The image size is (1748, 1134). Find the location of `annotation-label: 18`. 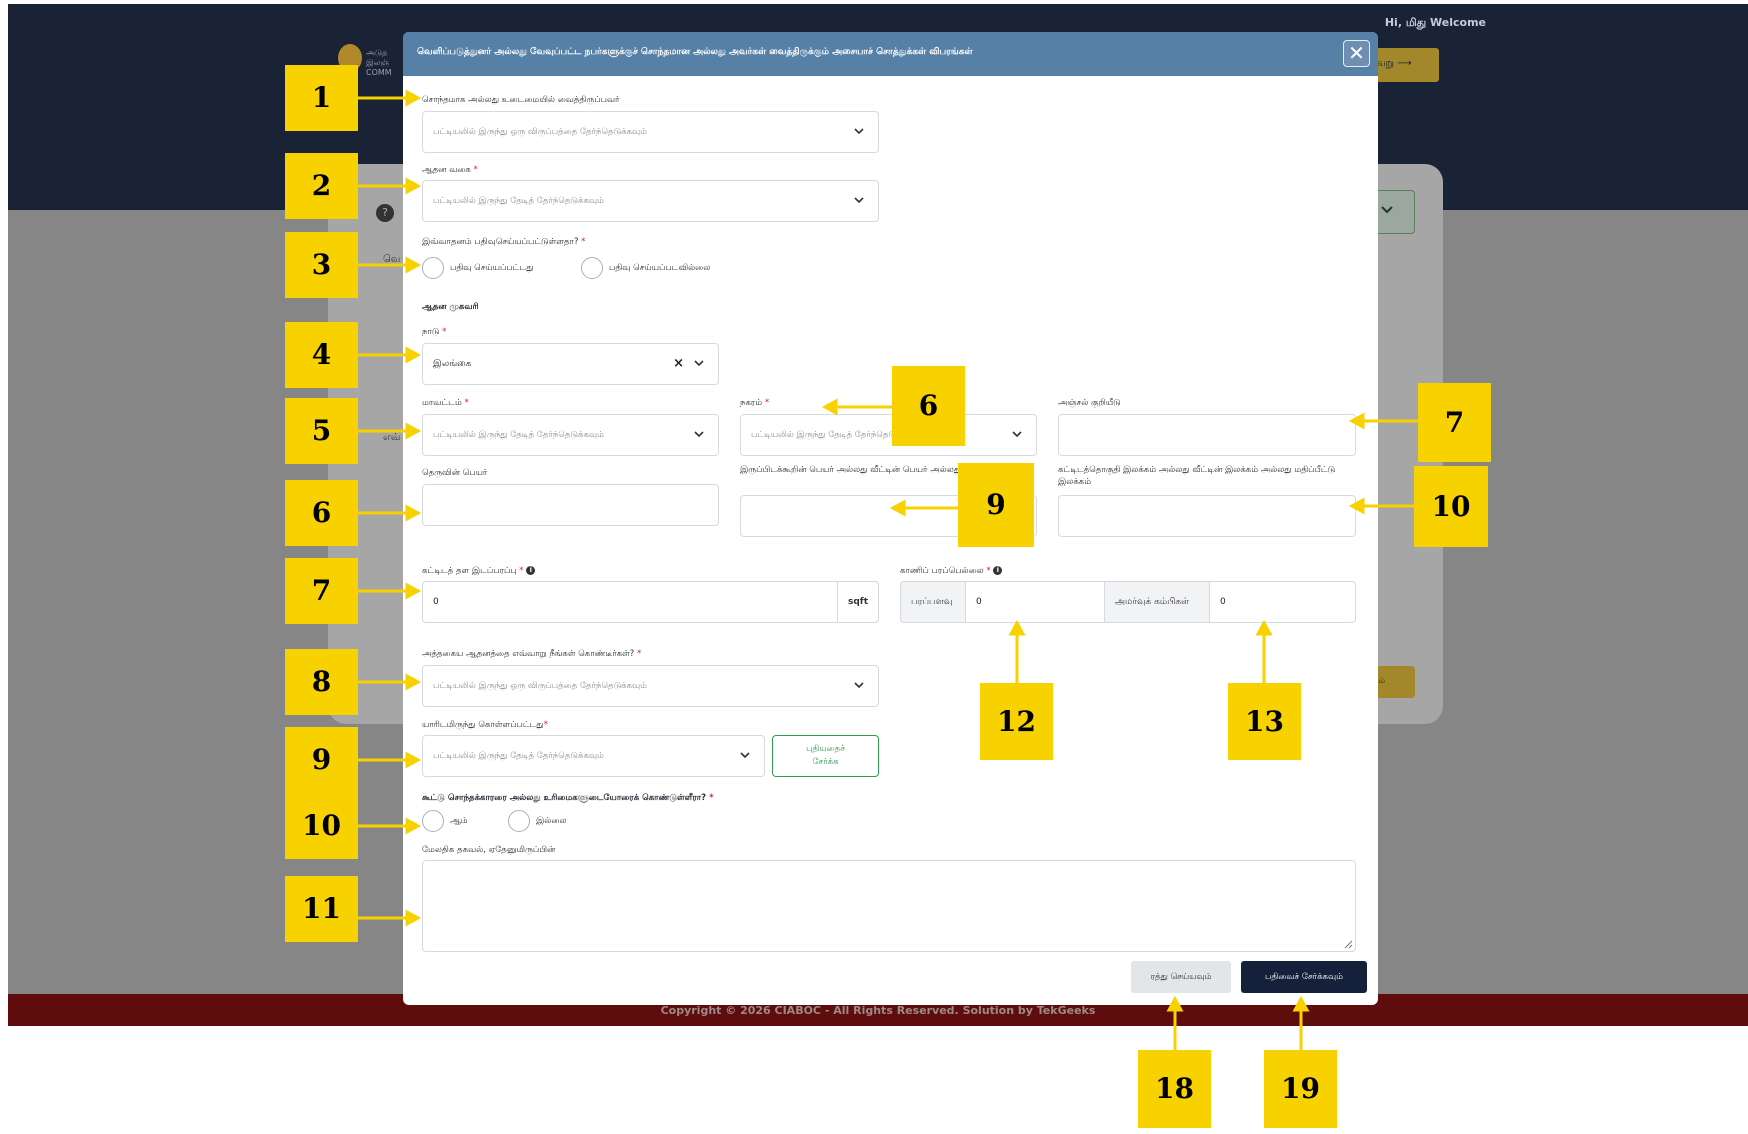

annotation-label: 18 is located at coordinates (1174, 1089).